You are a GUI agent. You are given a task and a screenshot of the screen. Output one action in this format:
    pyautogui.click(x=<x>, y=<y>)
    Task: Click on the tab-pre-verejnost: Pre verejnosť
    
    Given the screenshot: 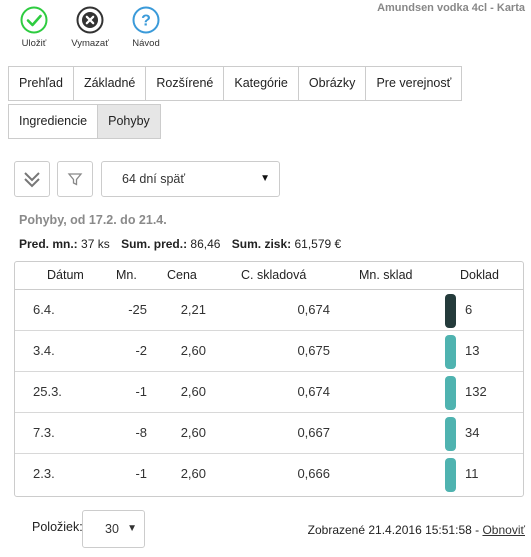 What is the action you would take?
    pyautogui.click(x=414, y=83)
    